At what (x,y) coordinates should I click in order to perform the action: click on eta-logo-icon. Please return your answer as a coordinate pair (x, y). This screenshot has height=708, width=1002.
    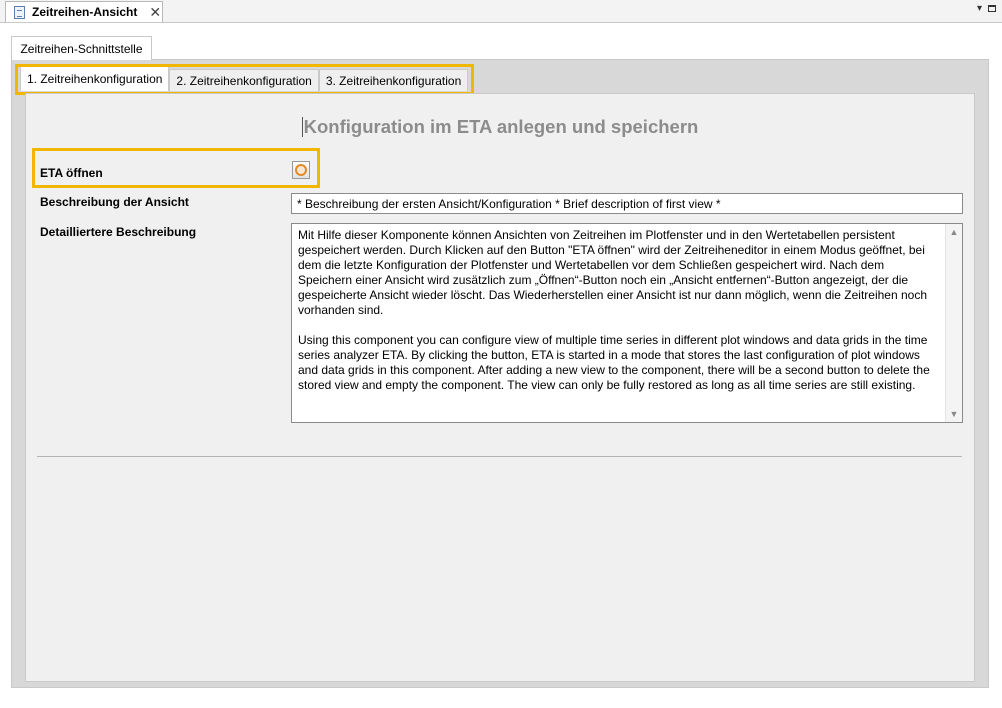
    Looking at the image, I should click on (301, 170).